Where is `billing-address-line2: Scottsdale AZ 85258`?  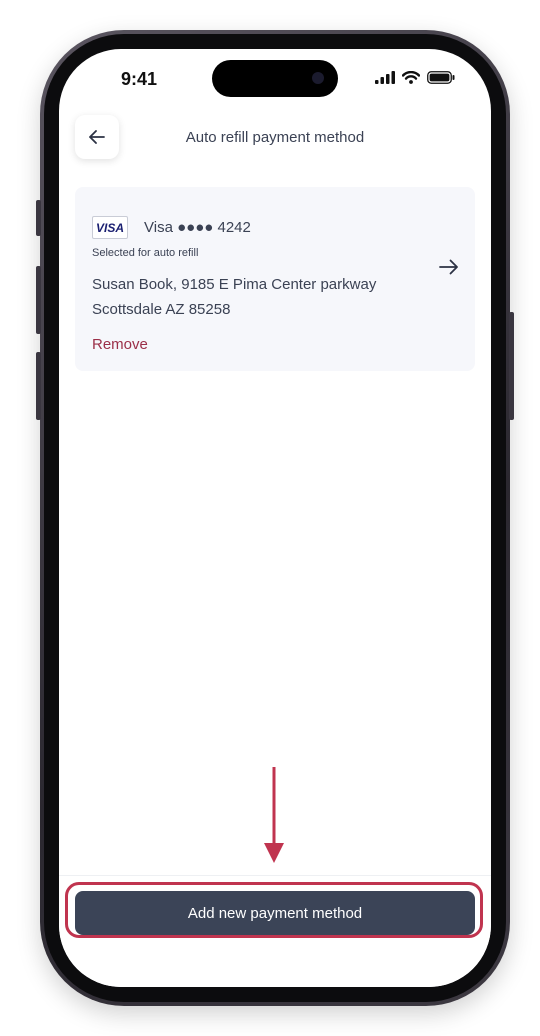
billing-address-line2: Scottsdale AZ 85258 is located at coordinates (161, 309).